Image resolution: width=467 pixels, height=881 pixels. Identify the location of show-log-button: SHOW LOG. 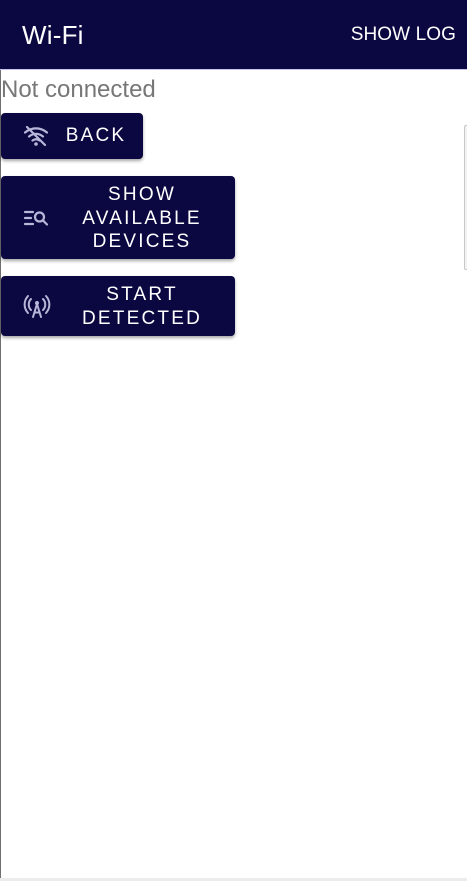
(403, 35).